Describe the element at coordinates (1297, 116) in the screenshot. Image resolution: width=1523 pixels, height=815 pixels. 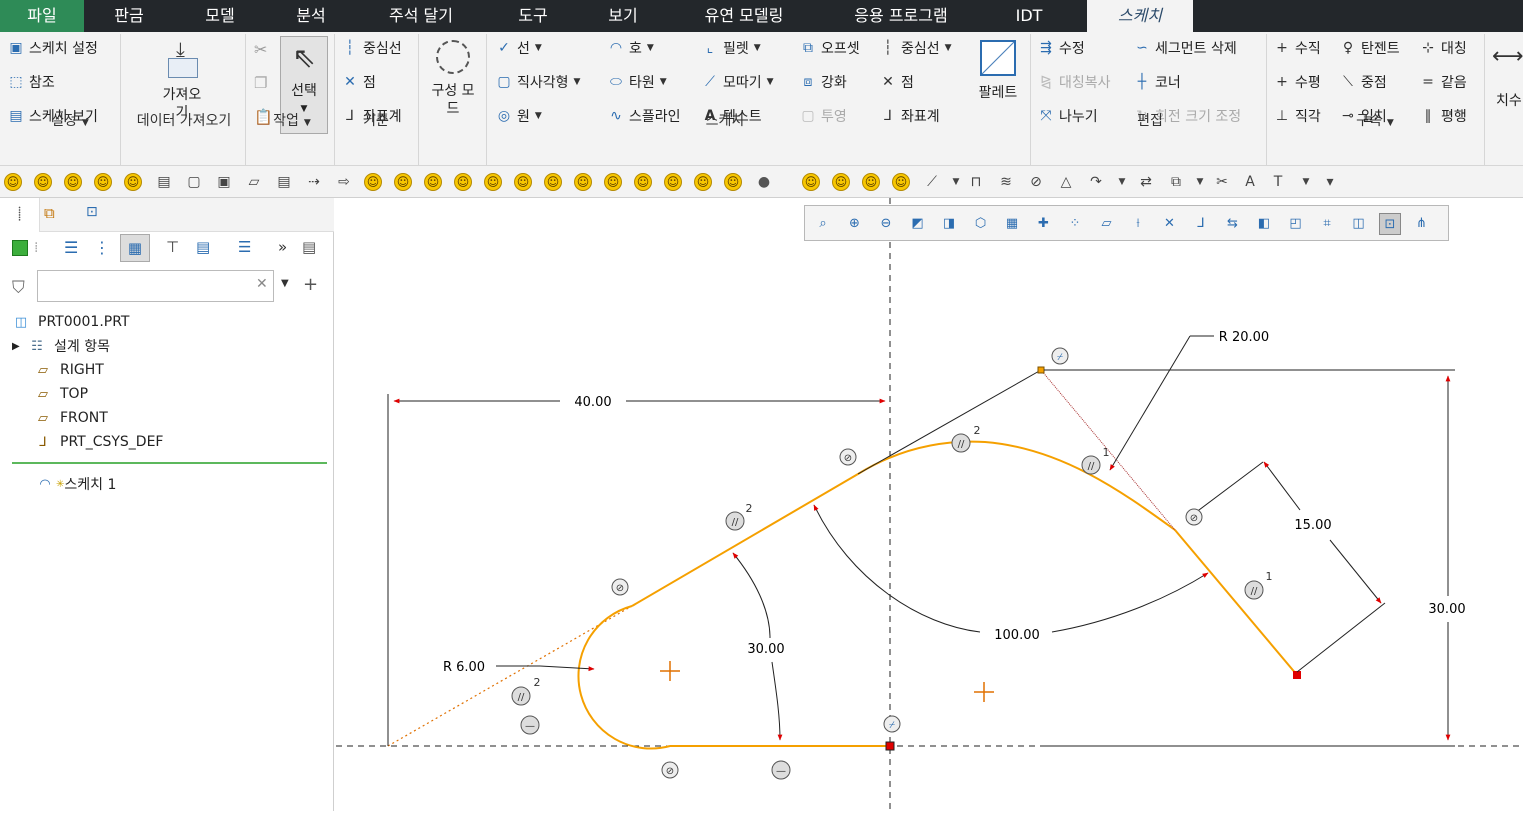
I see `perpendicular-constraint-button: ⊥ 직각` at that location.